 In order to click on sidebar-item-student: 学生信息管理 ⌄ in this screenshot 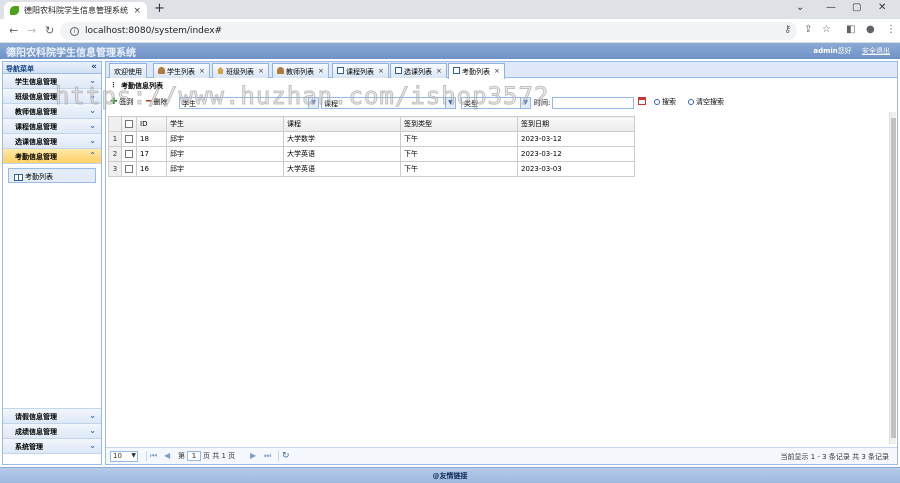, I will do `click(52, 81)`.